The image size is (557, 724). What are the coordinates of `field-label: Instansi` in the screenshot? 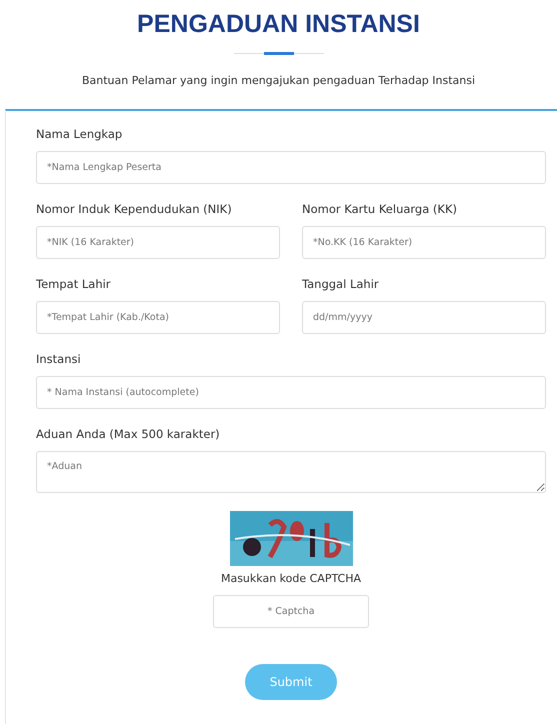 It's located at (59, 359).